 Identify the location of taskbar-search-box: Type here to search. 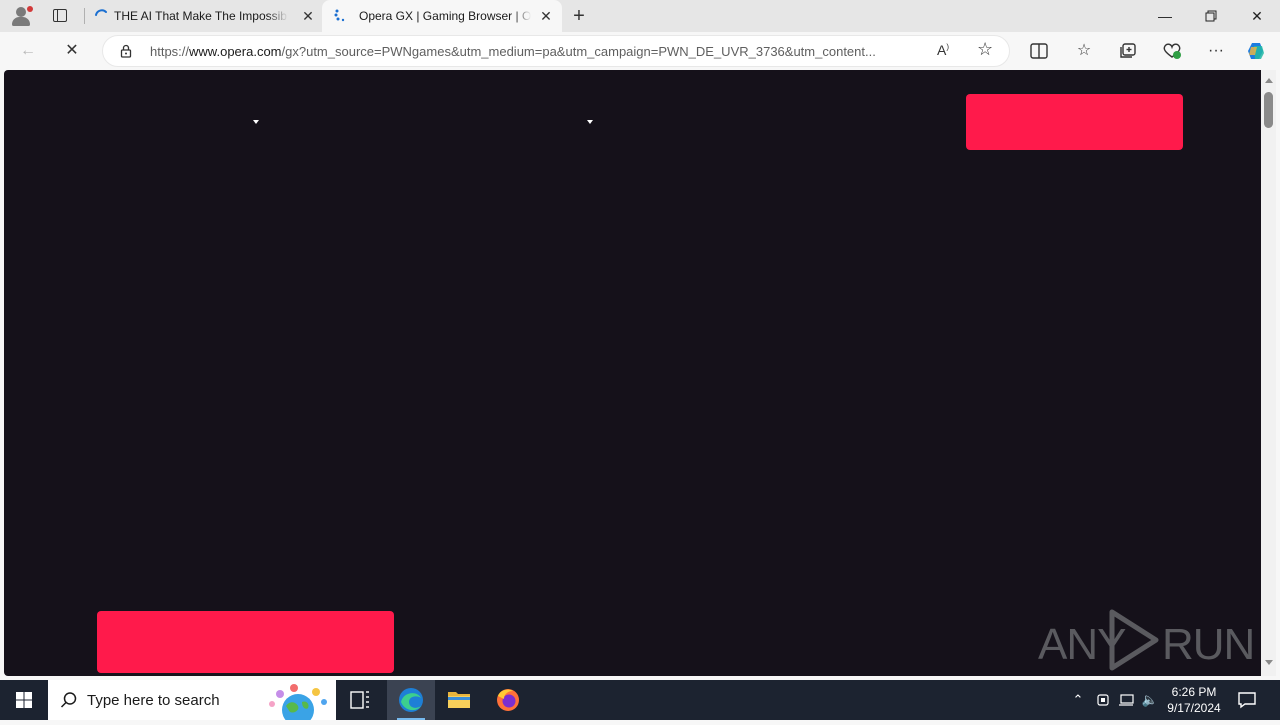
(192, 700).